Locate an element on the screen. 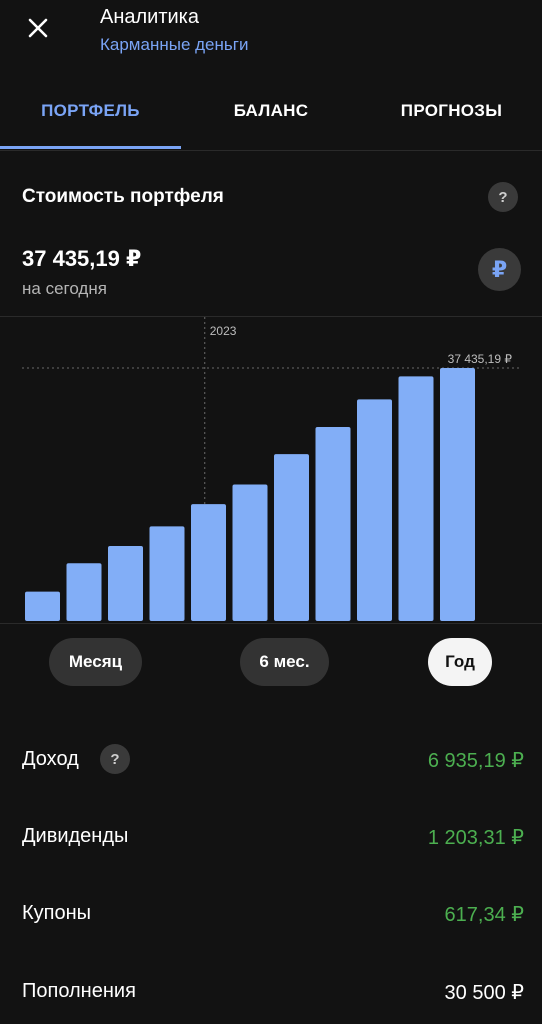 This screenshot has width=542, height=1024. stat-row-deposits: Пополнения 30 500 ₽ is located at coordinates (273, 992).